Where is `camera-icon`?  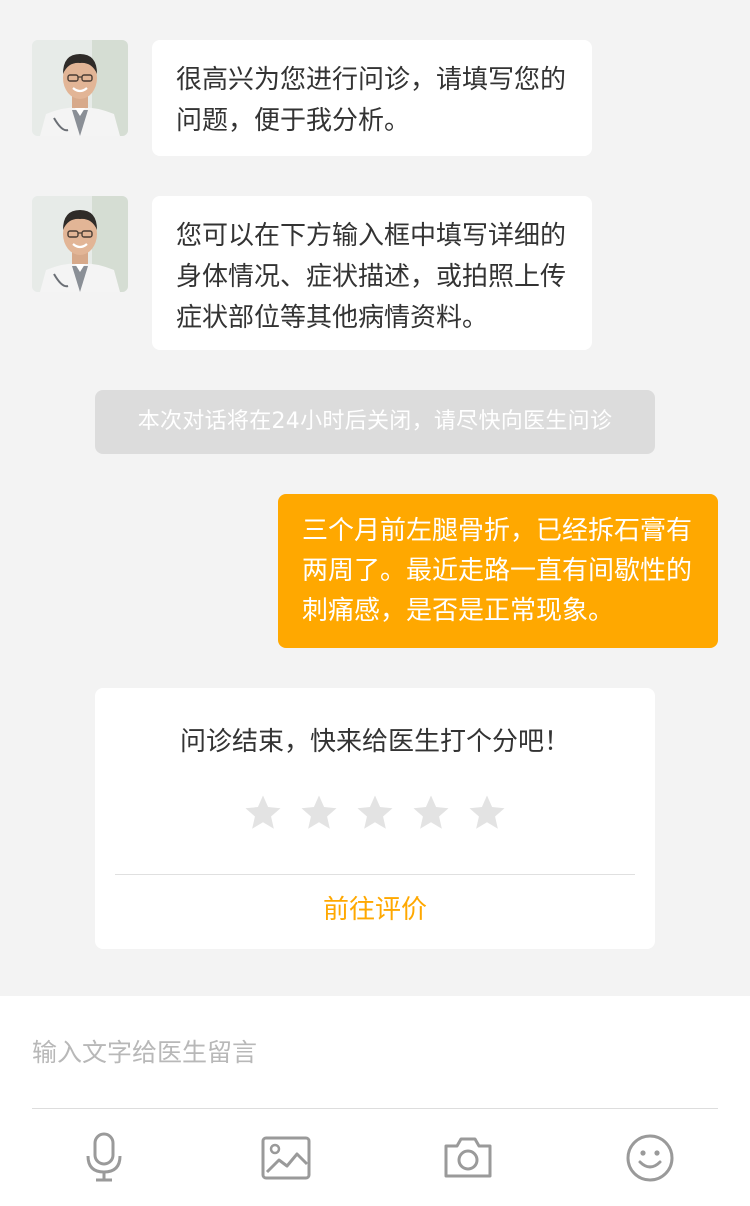 camera-icon is located at coordinates (468, 1157).